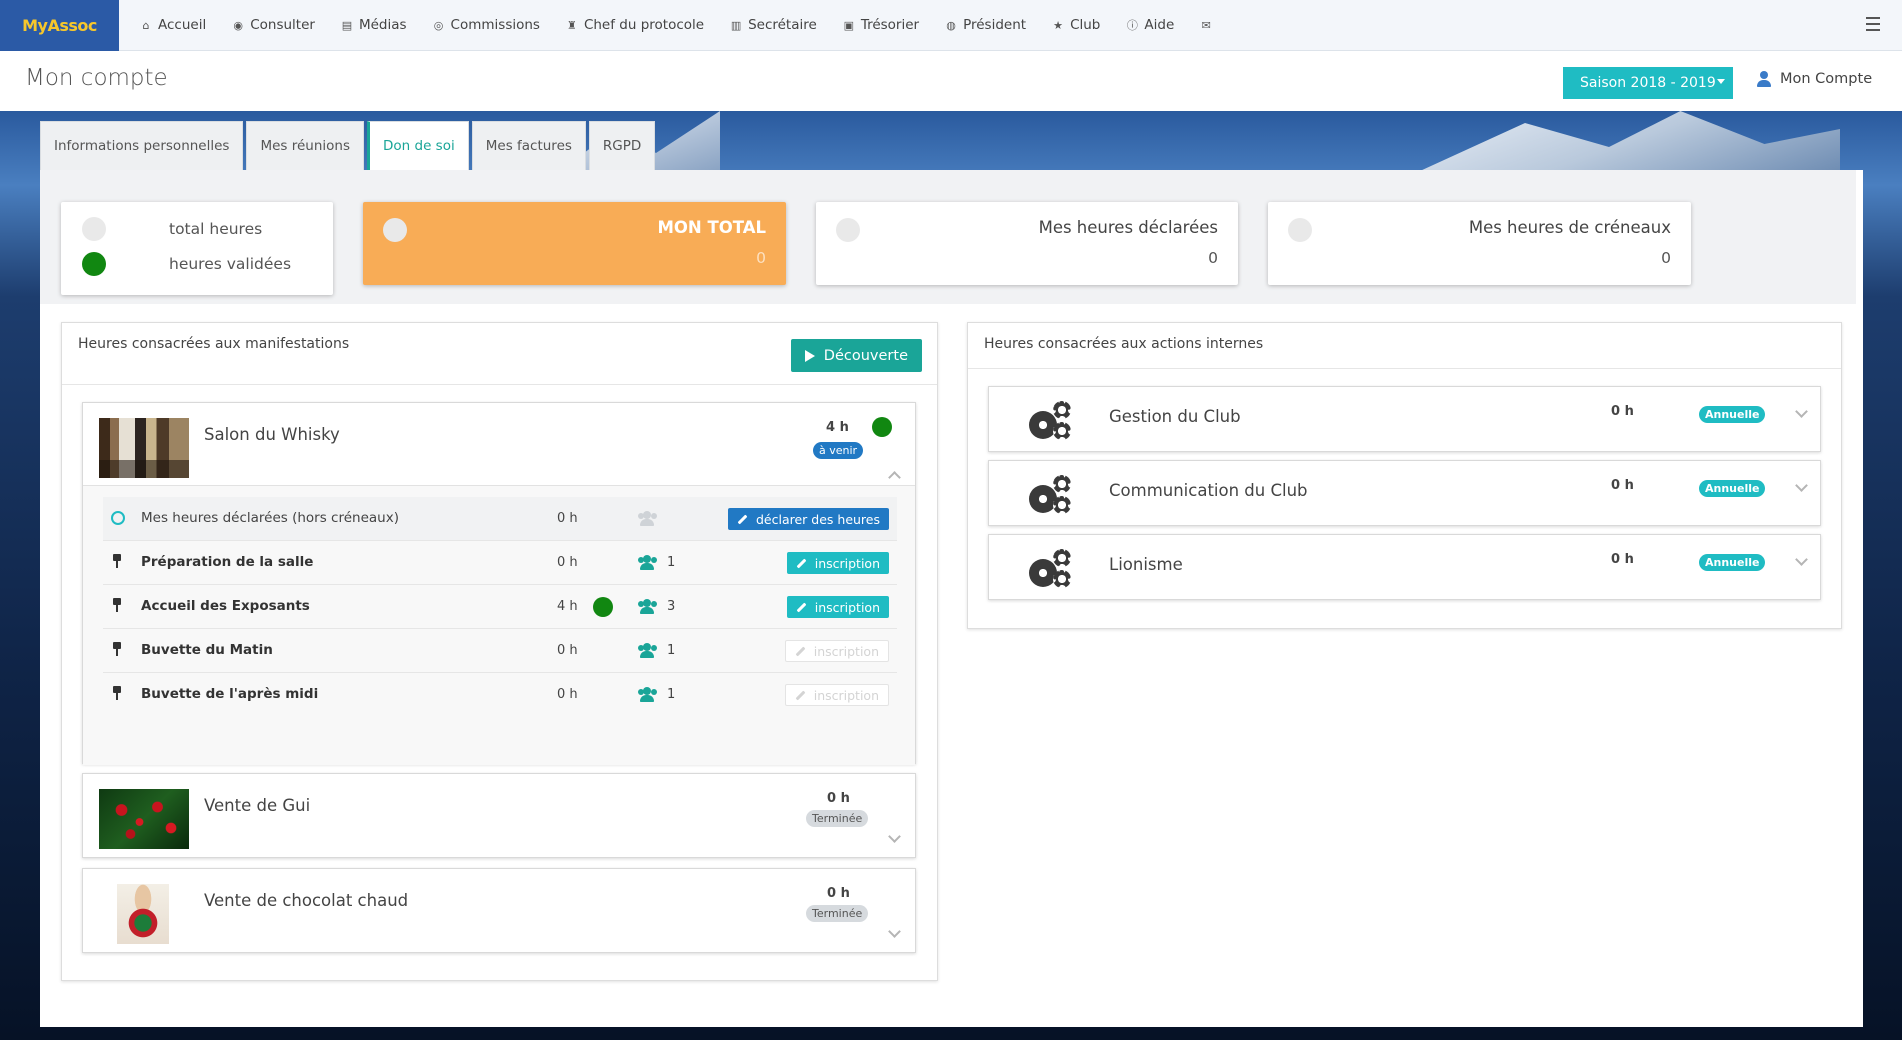  Describe the element at coordinates (1159, 25) in the screenshot. I see `nav-label: Aide` at that location.